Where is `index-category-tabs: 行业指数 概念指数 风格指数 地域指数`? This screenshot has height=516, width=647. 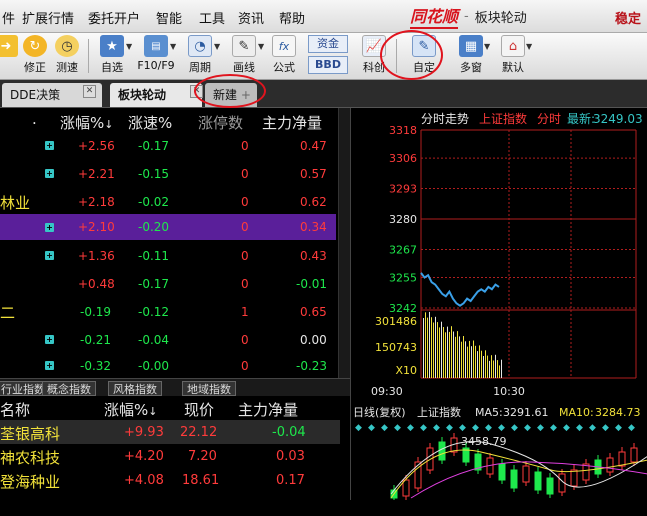 index-category-tabs: 行业指数 概念指数 风格指数 地域指数 is located at coordinates (175, 387).